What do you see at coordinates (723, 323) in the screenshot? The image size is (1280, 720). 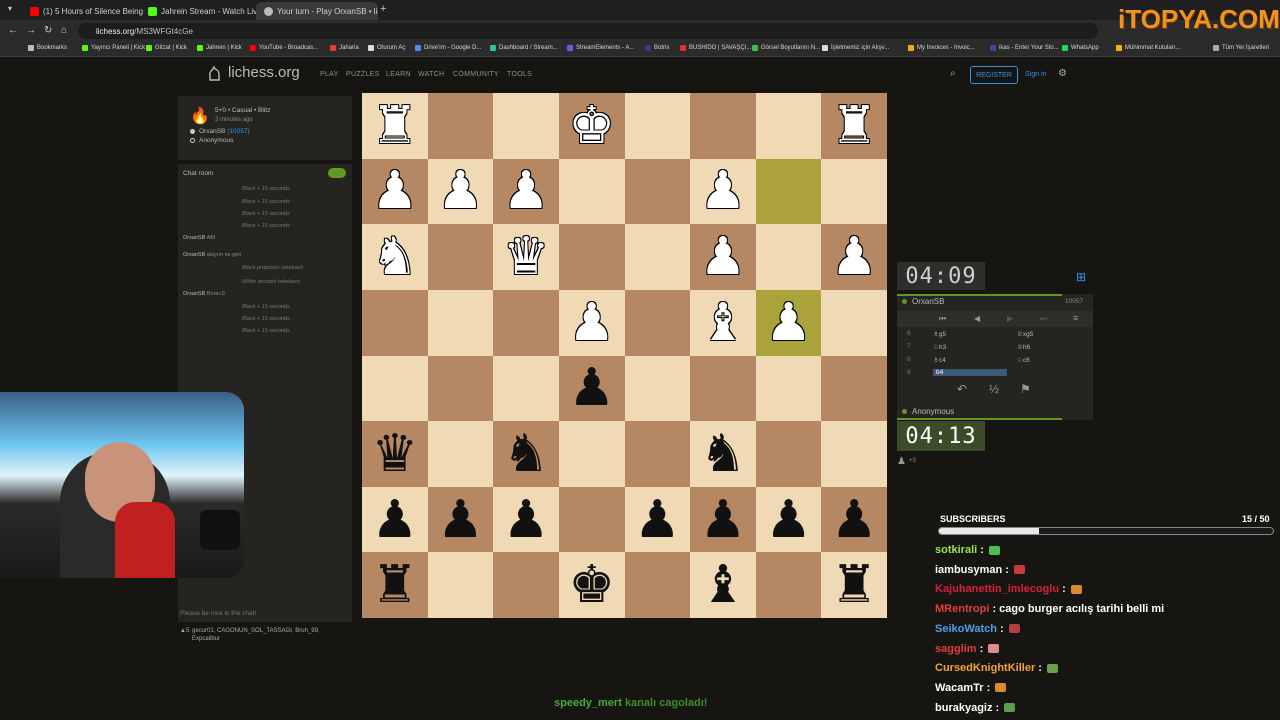 I see `white-bishop-piece: ♝` at bounding box center [723, 323].